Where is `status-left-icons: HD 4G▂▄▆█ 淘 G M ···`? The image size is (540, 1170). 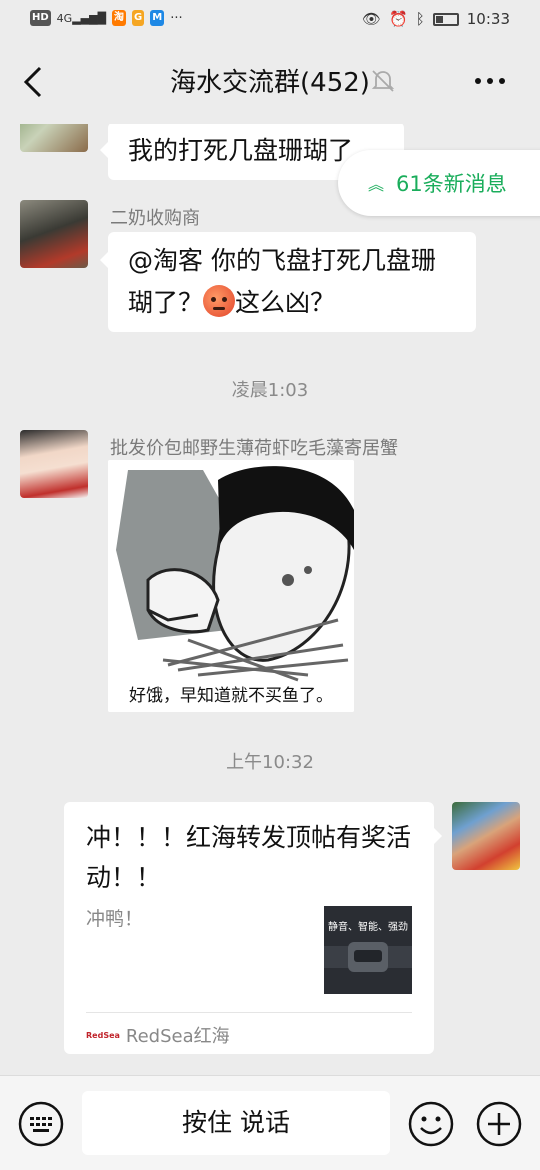
status-left-icons: HD 4G▂▄▆█ 淘 G M ··· is located at coordinates (106, 18).